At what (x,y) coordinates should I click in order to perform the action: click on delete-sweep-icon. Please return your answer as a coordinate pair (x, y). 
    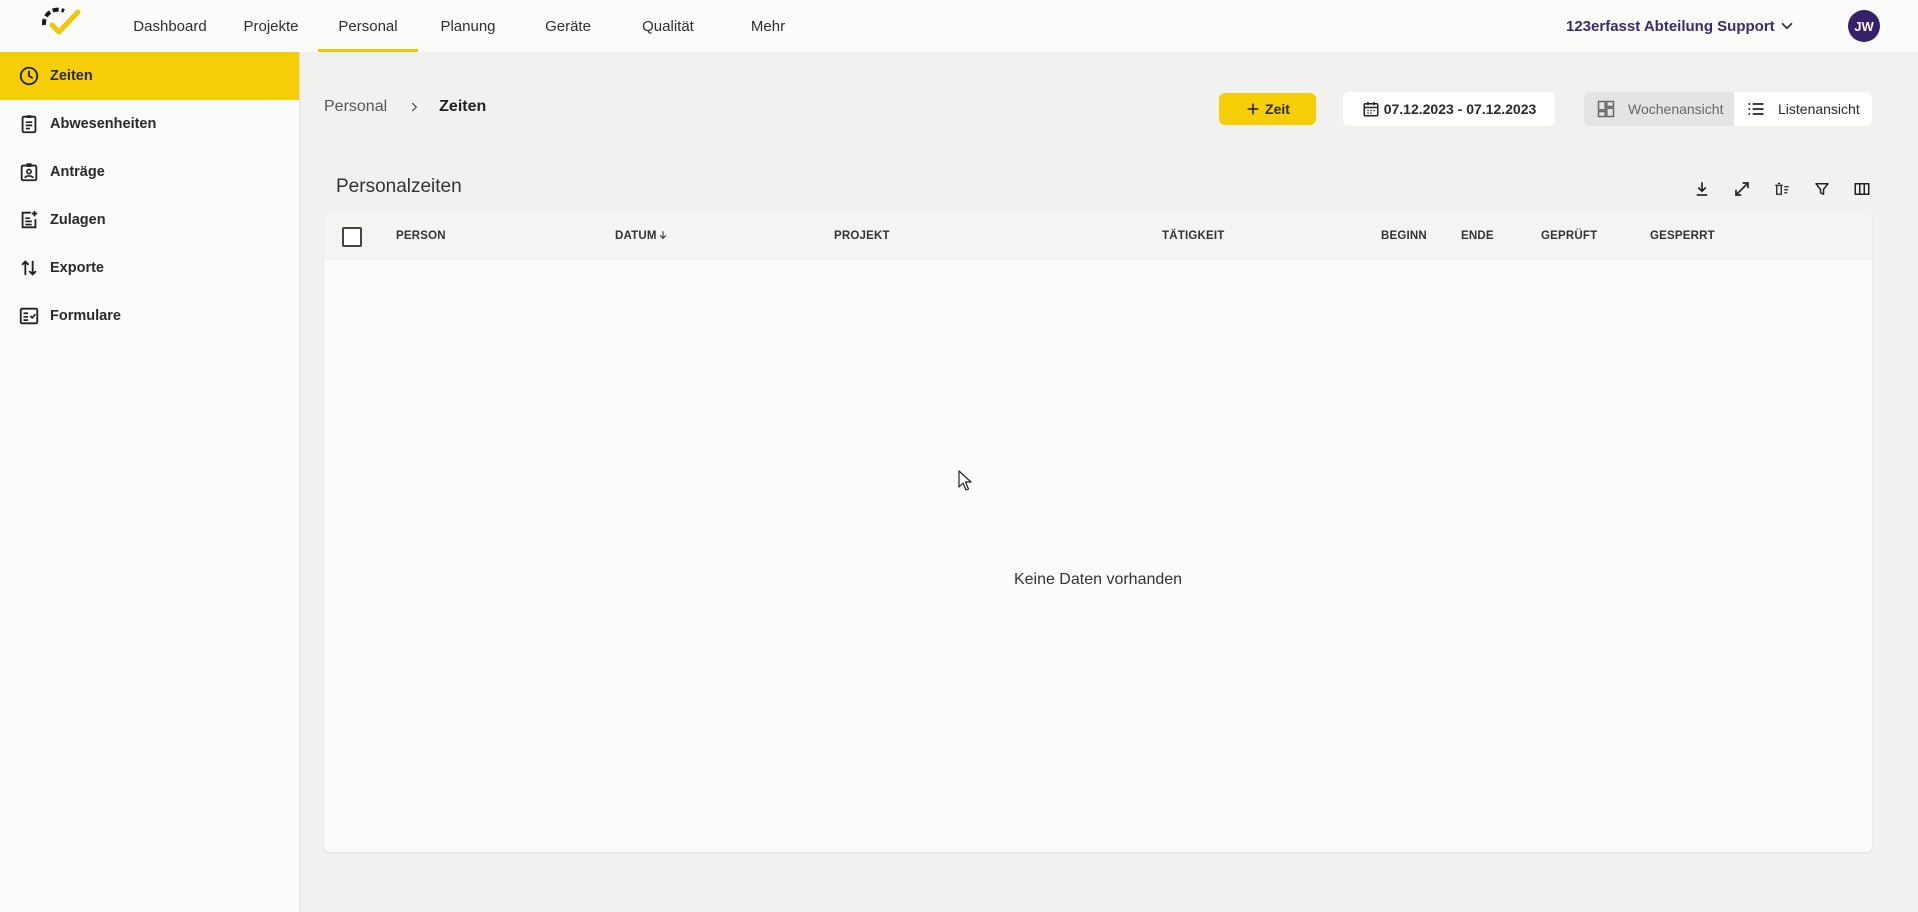
    Looking at the image, I should click on (1782, 188).